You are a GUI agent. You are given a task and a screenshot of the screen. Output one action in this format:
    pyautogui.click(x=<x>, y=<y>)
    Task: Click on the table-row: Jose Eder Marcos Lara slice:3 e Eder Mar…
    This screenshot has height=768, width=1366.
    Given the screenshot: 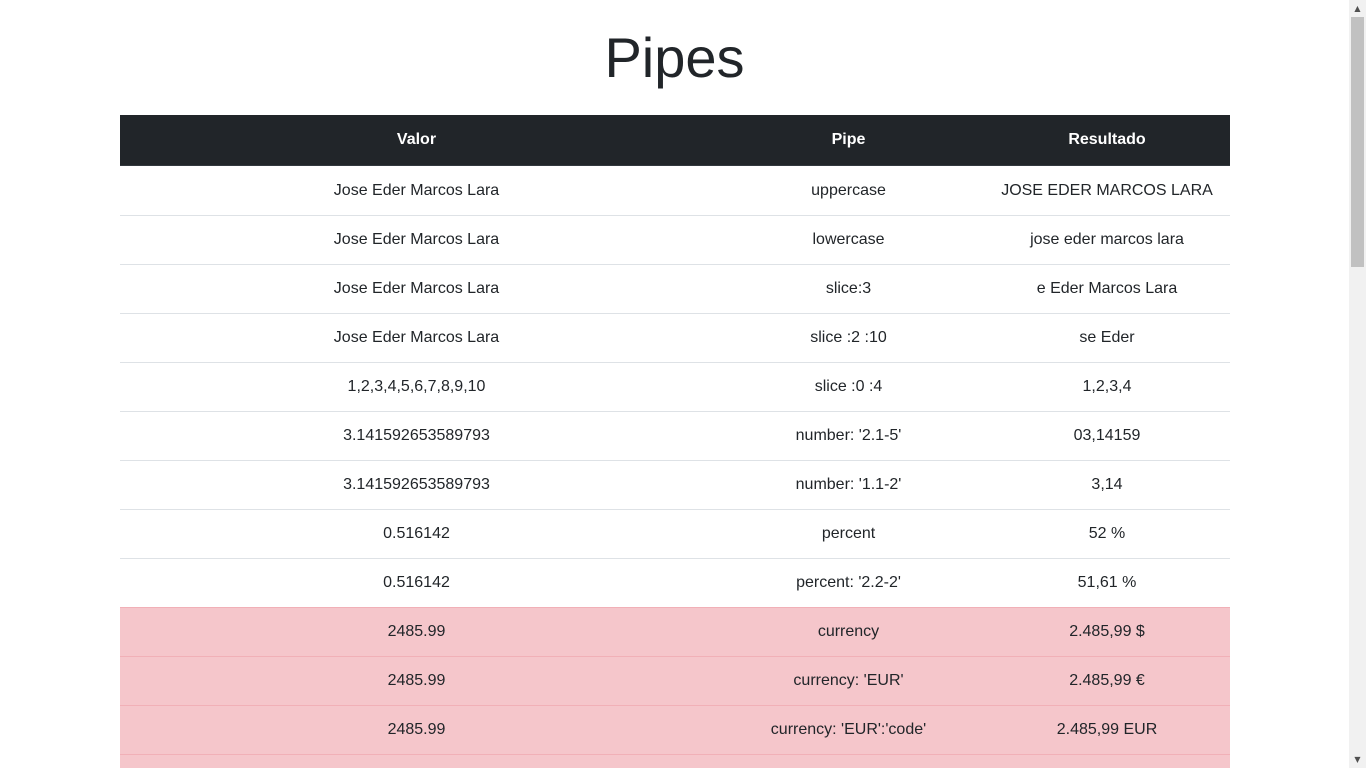 What is the action you would take?
    pyautogui.click(x=675, y=289)
    